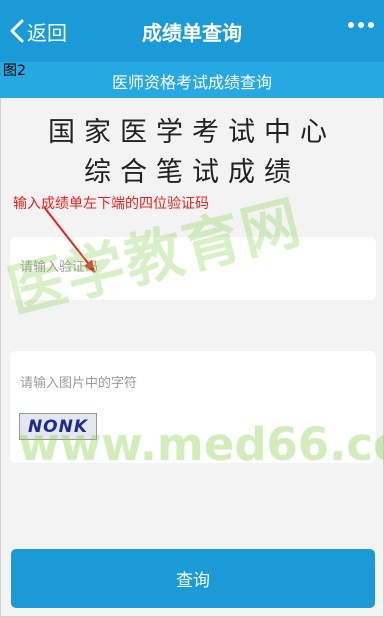  Describe the element at coordinates (111, 204) in the screenshot. I see `annotation-text: 输入成绩单左下端的四位验证码` at that location.